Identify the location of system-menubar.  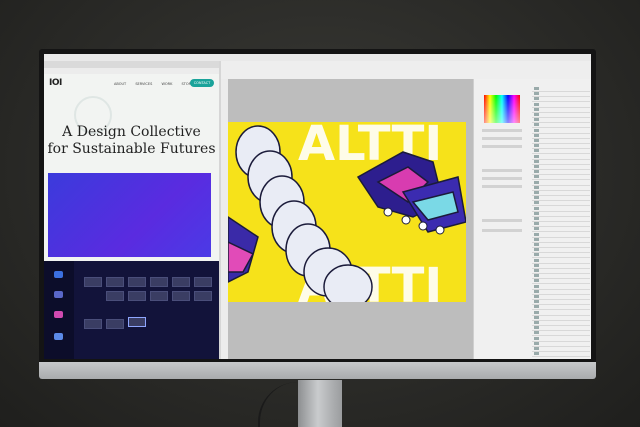
(317, 57).